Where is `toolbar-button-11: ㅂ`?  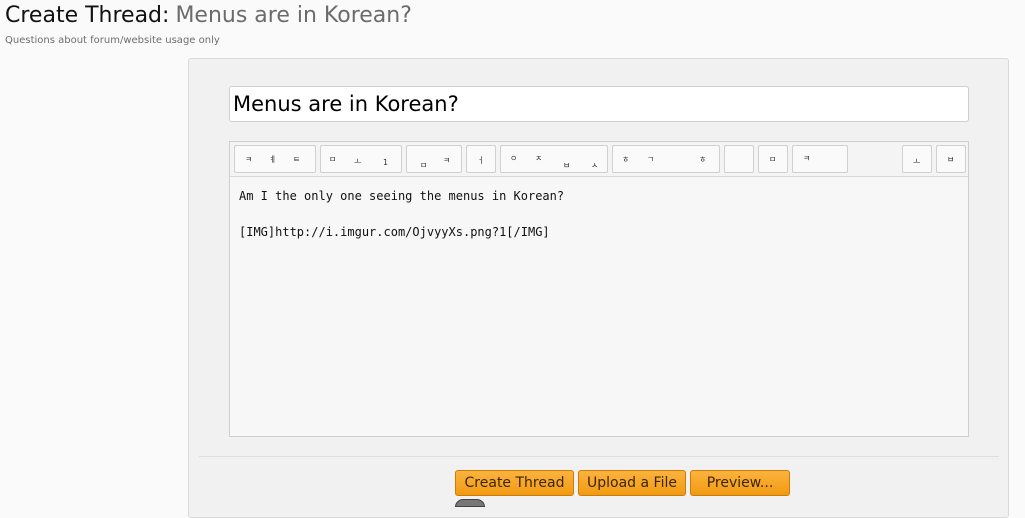
toolbar-button-11: ㅂ is located at coordinates (951, 159).